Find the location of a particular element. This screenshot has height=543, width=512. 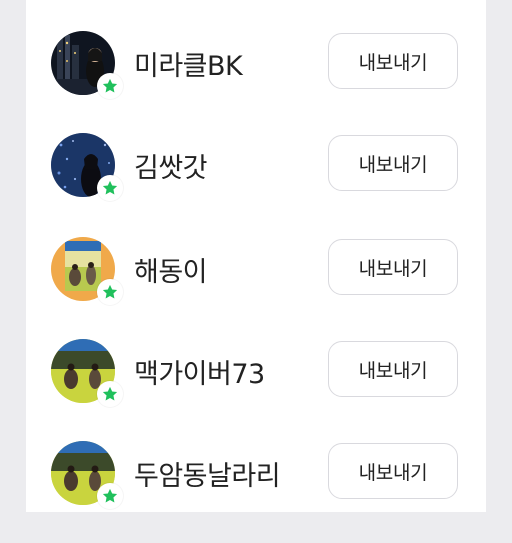

member-name: 김쌋갓 is located at coordinates (171, 168).